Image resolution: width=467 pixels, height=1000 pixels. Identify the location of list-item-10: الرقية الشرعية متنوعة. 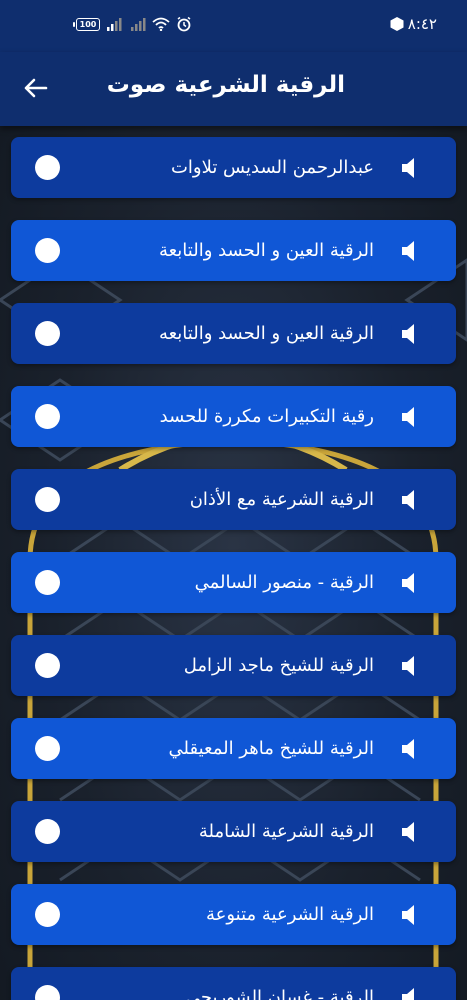
(233, 914).